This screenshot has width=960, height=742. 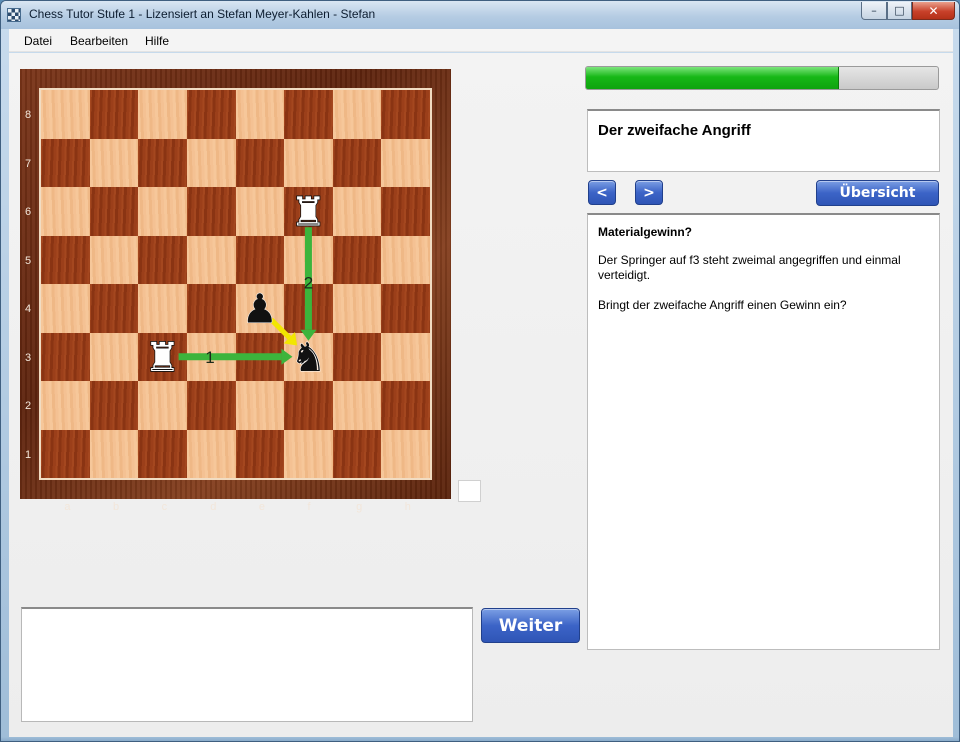 I want to click on close-button: ✕, so click(x=933, y=11).